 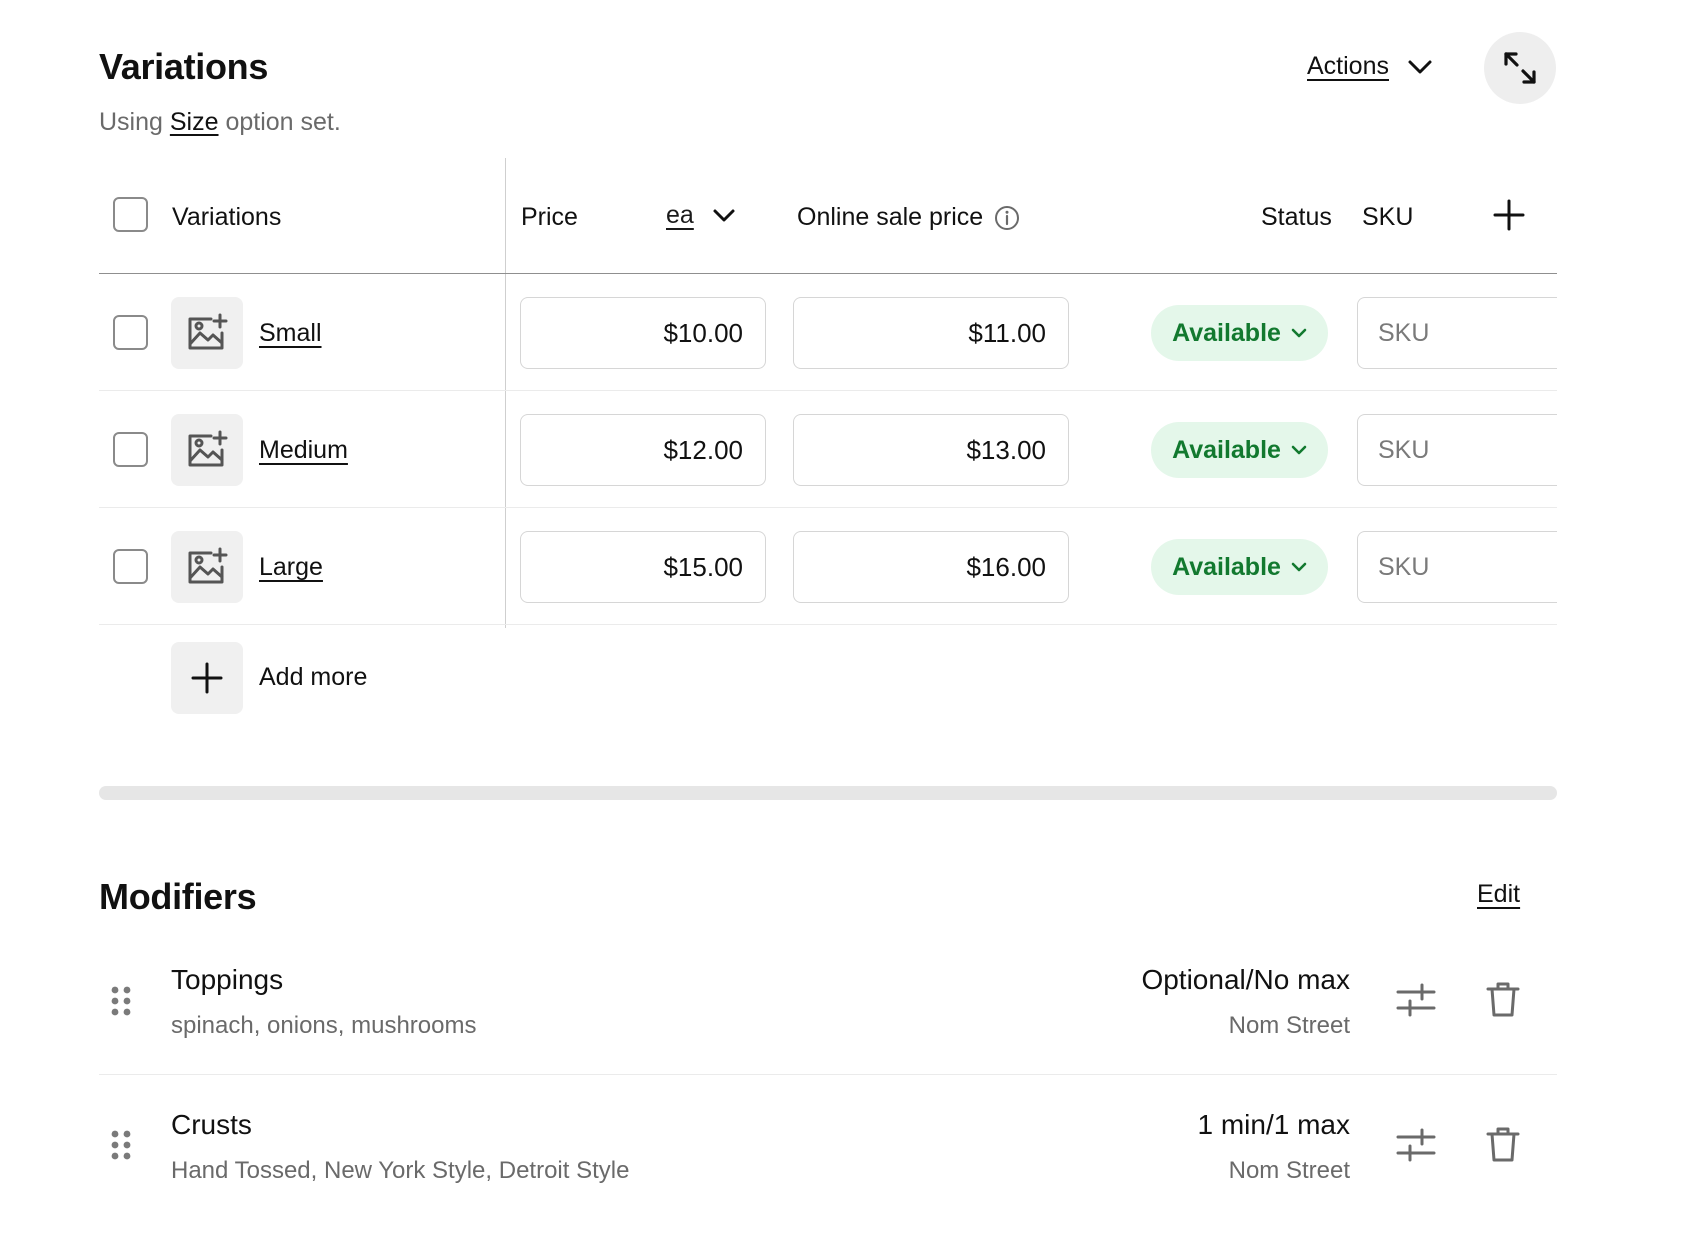 I want to click on column-header-online-sale-price: Online sale price, so click(x=890, y=217).